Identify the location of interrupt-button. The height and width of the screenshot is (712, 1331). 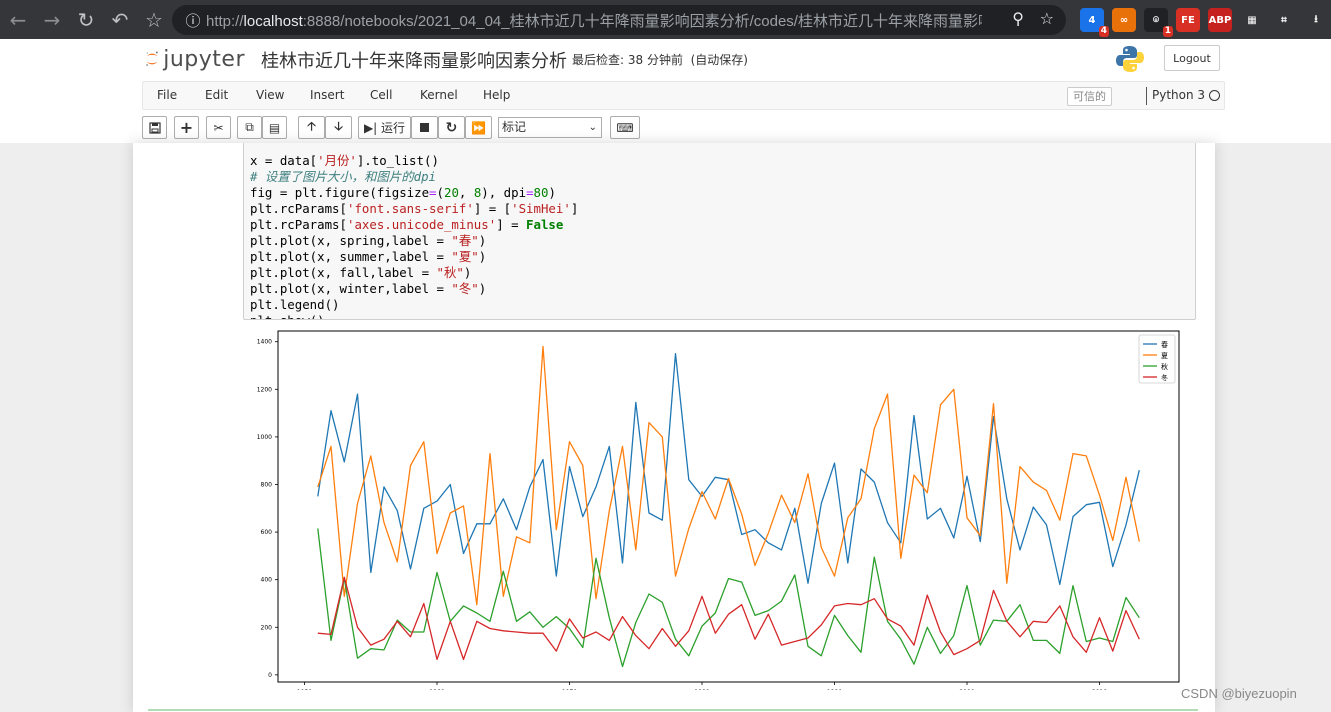
(424, 127).